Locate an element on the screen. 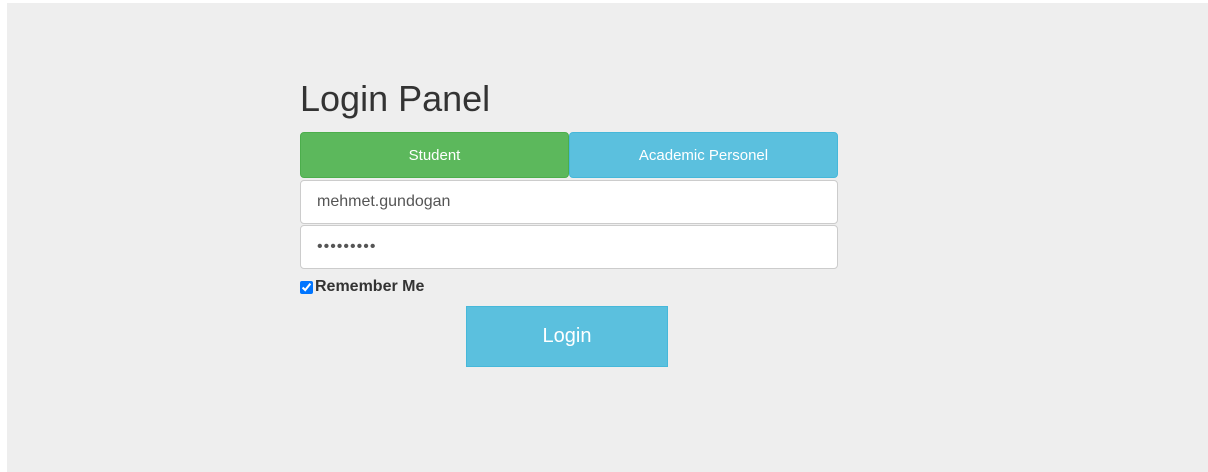 Image resolution: width=1208 pixels, height=472 pixels. page-title: Login Panel is located at coordinates (395, 98).